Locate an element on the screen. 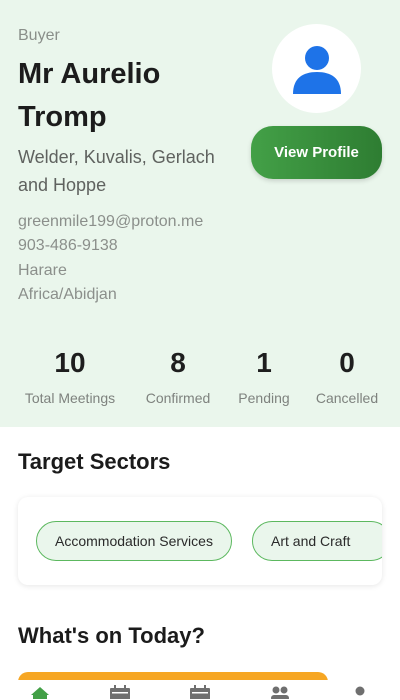  phone-text: 903-486-9138 is located at coordinates (68, 245).